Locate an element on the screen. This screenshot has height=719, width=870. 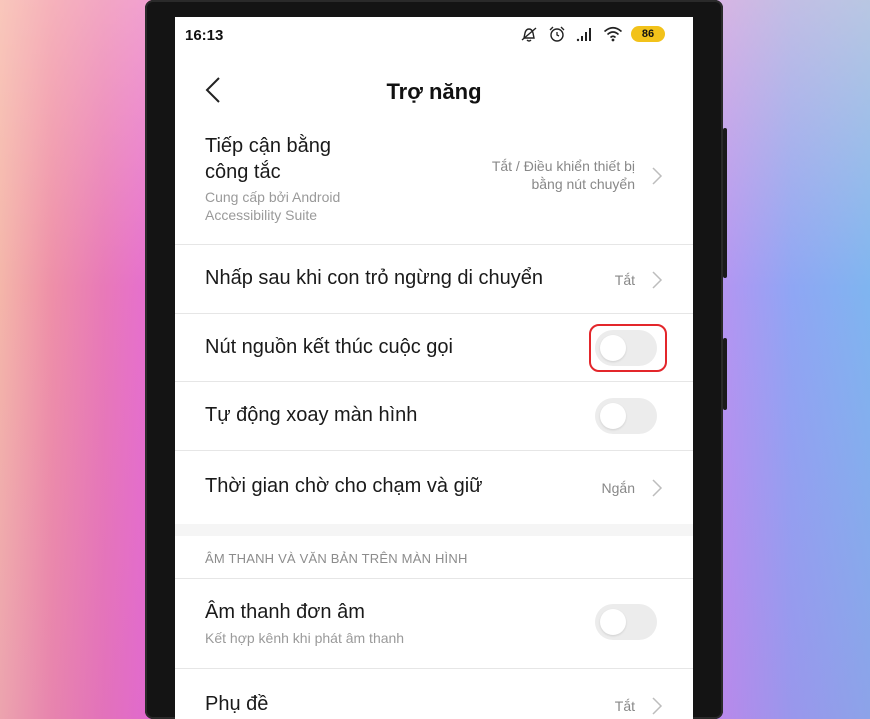
setting-title: Thời gian chờ cho chạm và giữ is located at coordinates (344, 486).